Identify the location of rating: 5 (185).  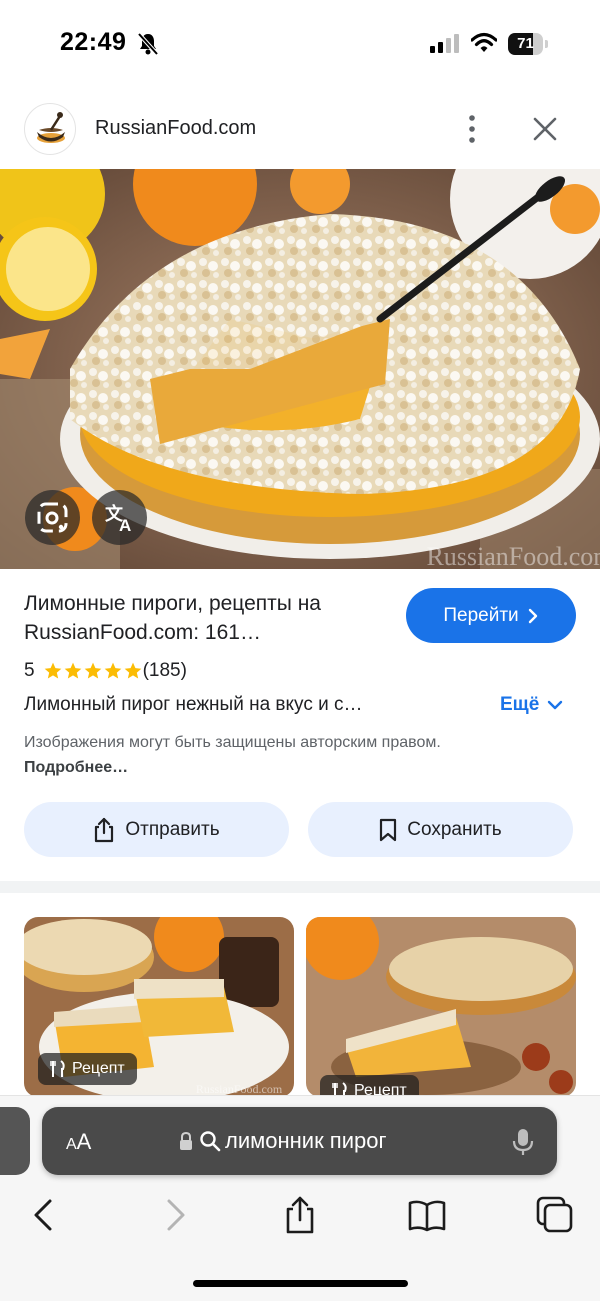
(105, 671).